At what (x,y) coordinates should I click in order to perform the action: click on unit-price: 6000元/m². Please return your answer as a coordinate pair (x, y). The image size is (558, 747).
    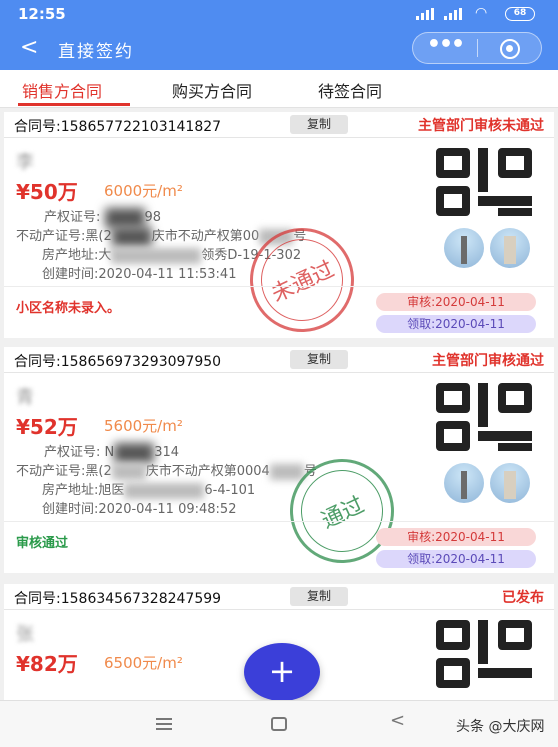
    Looking at the image, I should click on (143, 191).